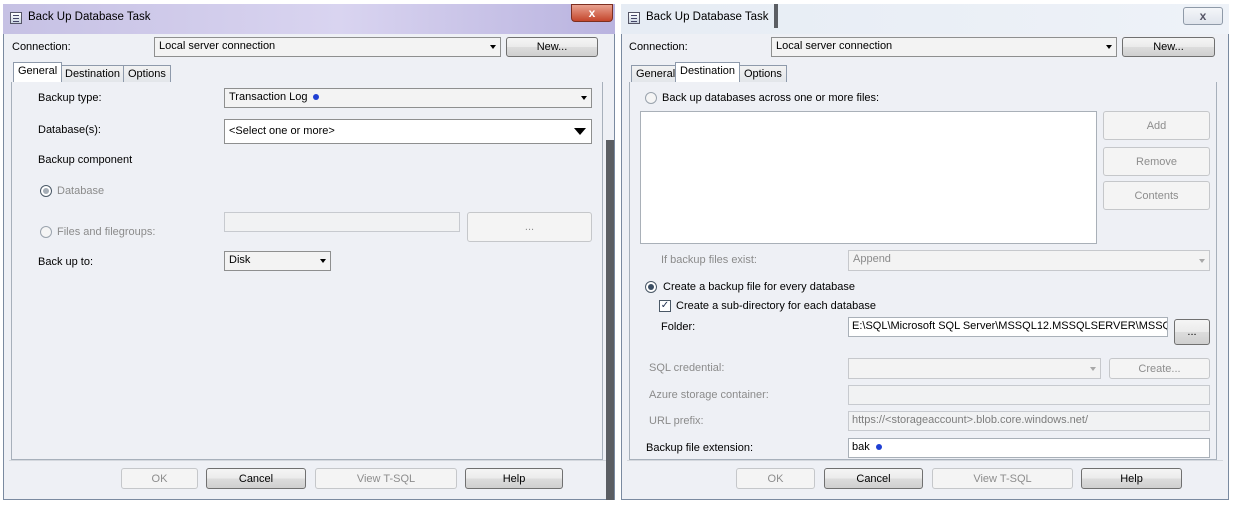 The width and height of the screenshot is (1242, 510). Describe the element at coordinates (651, 98) in the screenshot. I see `across-files-radio` at that location.